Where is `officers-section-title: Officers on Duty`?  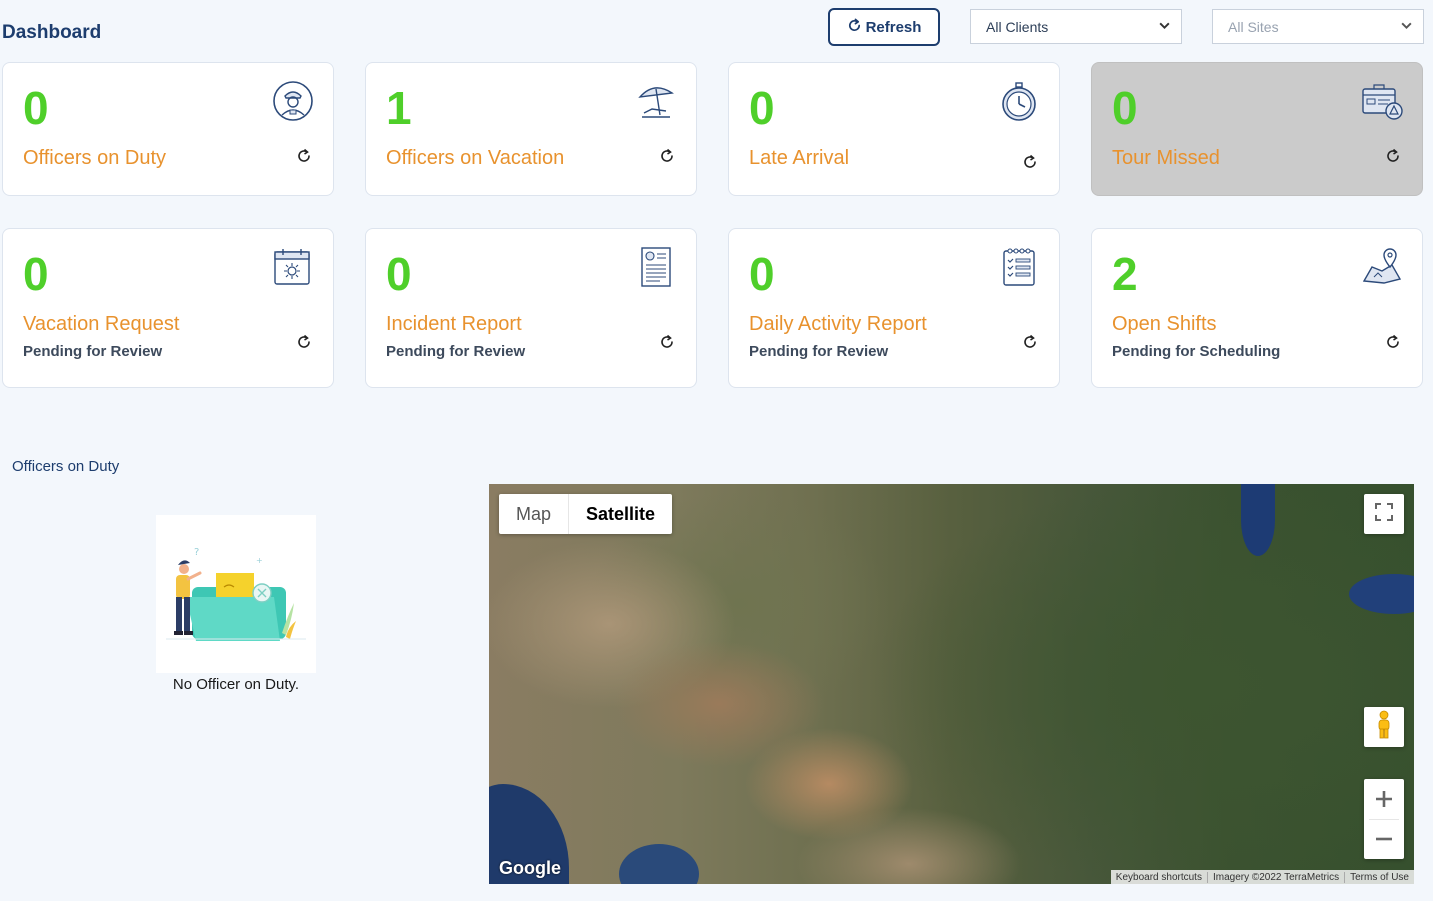 officers-section-title: Officers on Duty is located at coordinates (66, 466).